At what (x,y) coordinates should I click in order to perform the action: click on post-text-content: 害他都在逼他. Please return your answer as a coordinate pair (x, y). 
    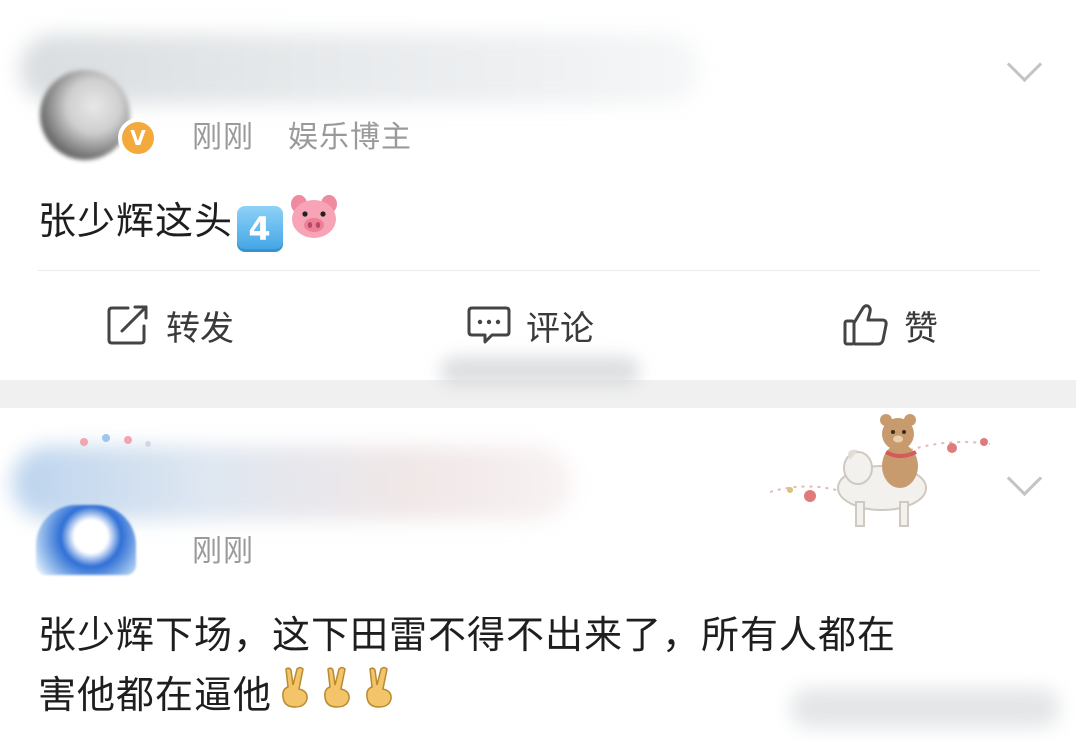
    Looking at the image, I should click on (155, 695).